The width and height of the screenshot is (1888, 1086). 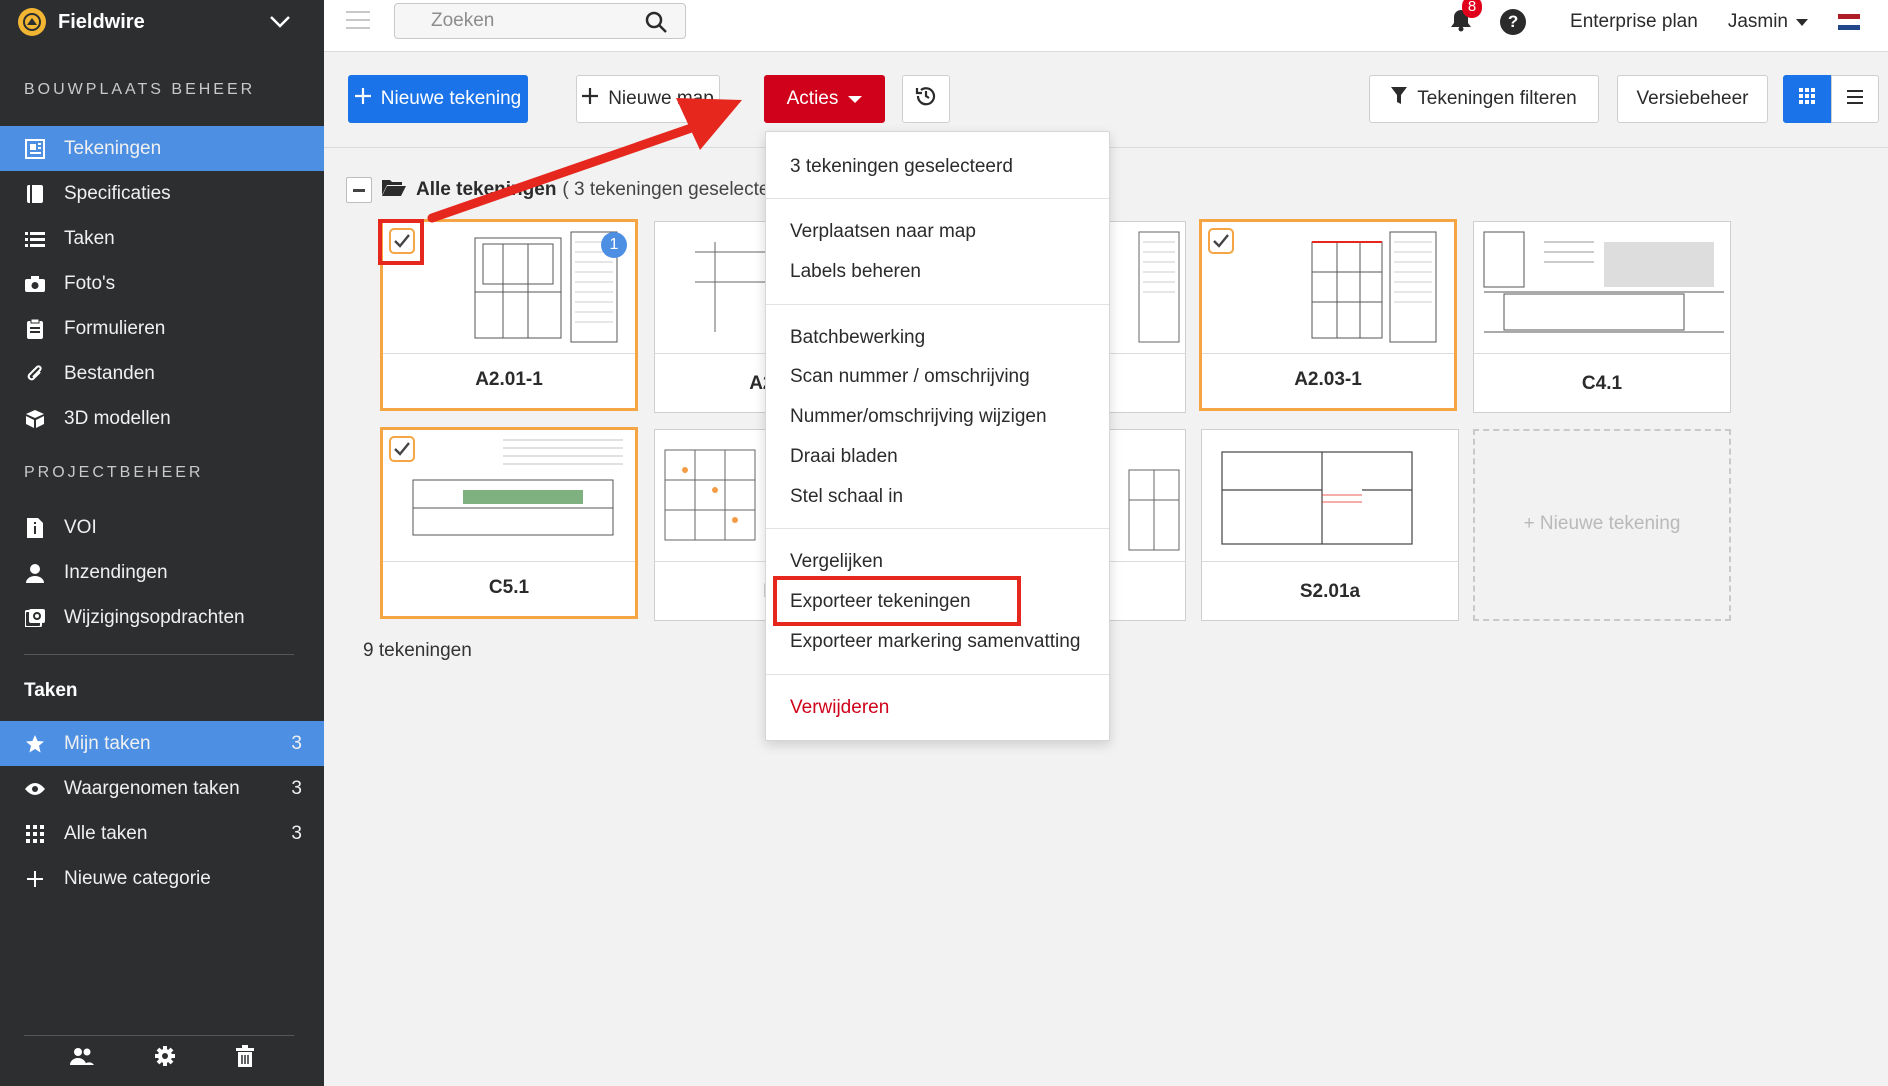 What do you see at coordinates (648, 99) in the screenshot?
I see `new-folder-button: Nieuwe map` at bounding box center [648, 99].